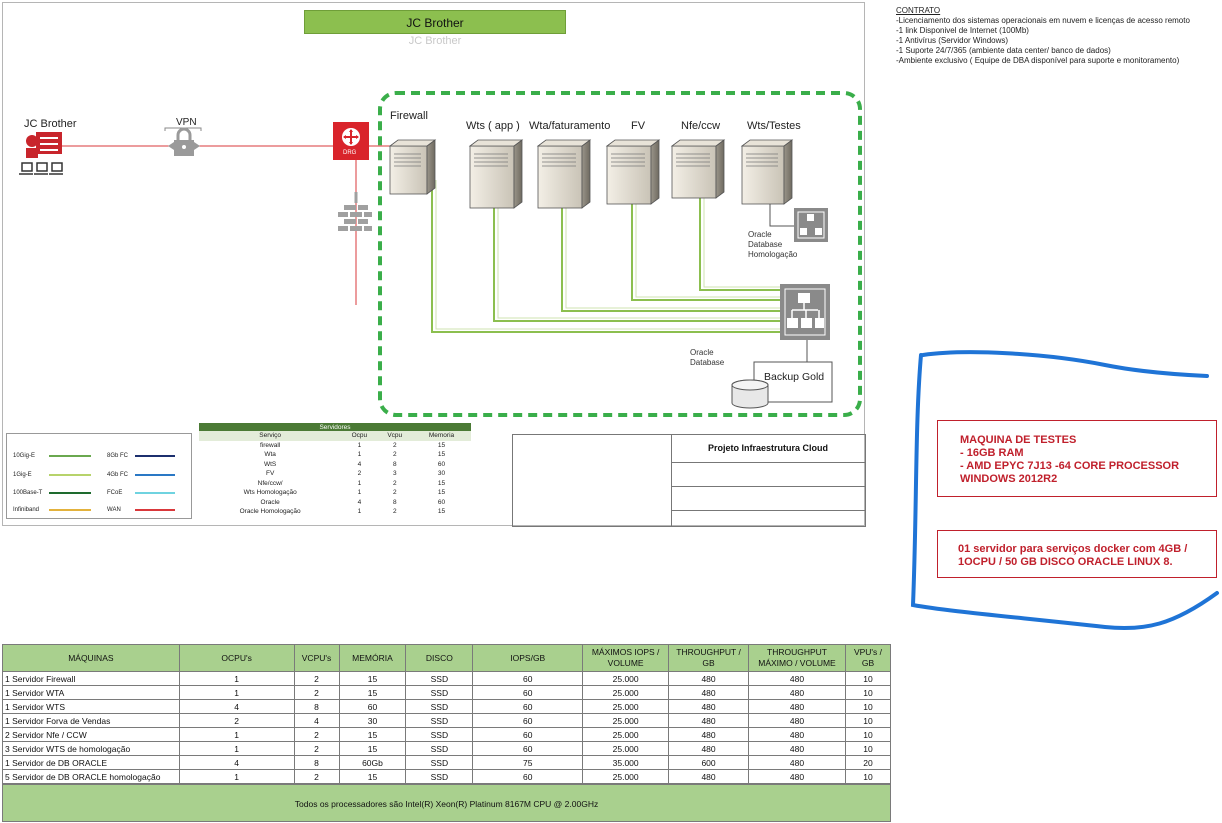  I want to click on table-cell: 30, so click(372, 720).